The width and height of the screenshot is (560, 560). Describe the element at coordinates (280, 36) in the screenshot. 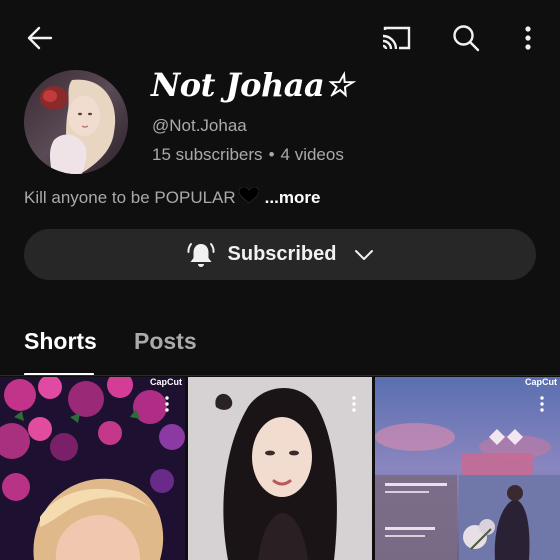

I see `top-bar` at that location.